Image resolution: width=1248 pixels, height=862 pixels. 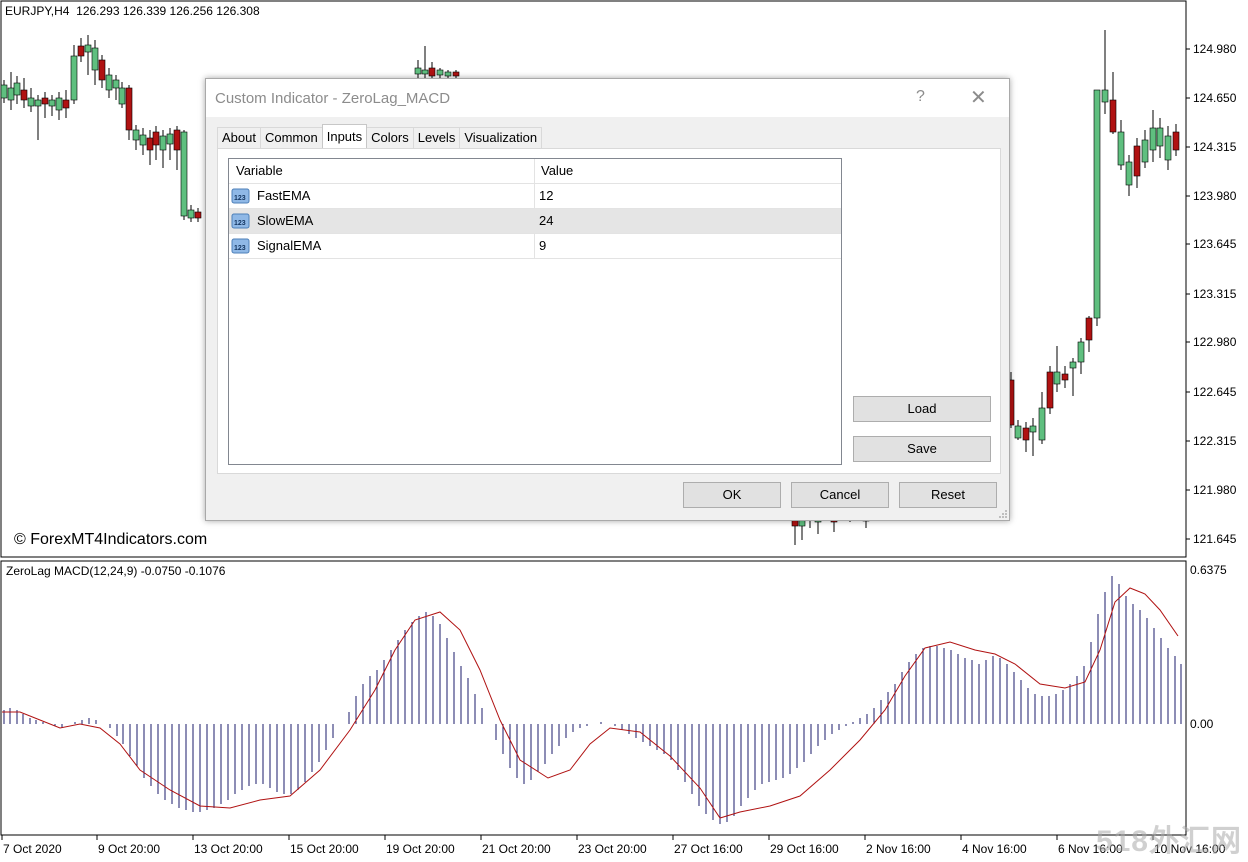 I want to click on table-header-row: Variable Value, so click(x=535, y=171).